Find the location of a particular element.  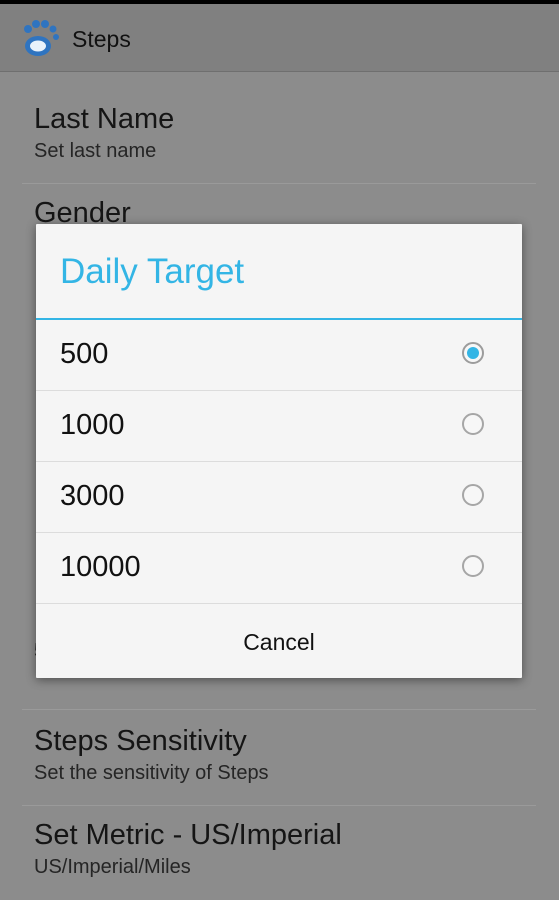

option-label: 1000 is located at coordinates (92, 425).